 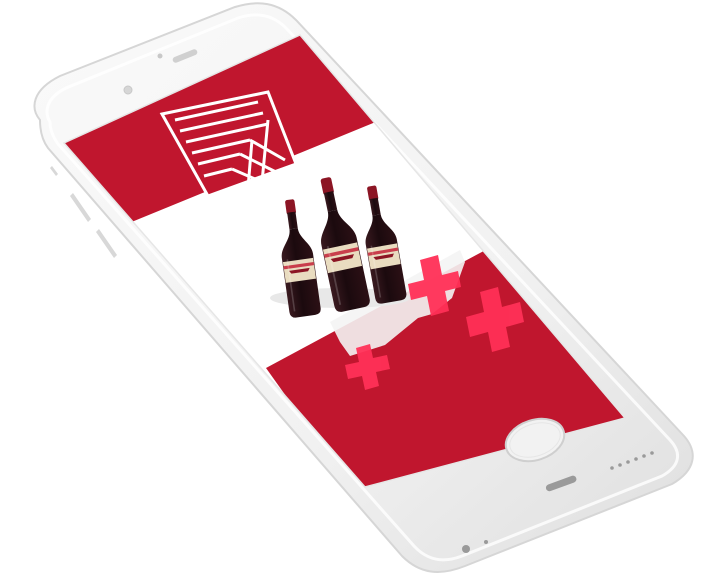 I want to click on front-camera-icon, so click(x=128, y=90).